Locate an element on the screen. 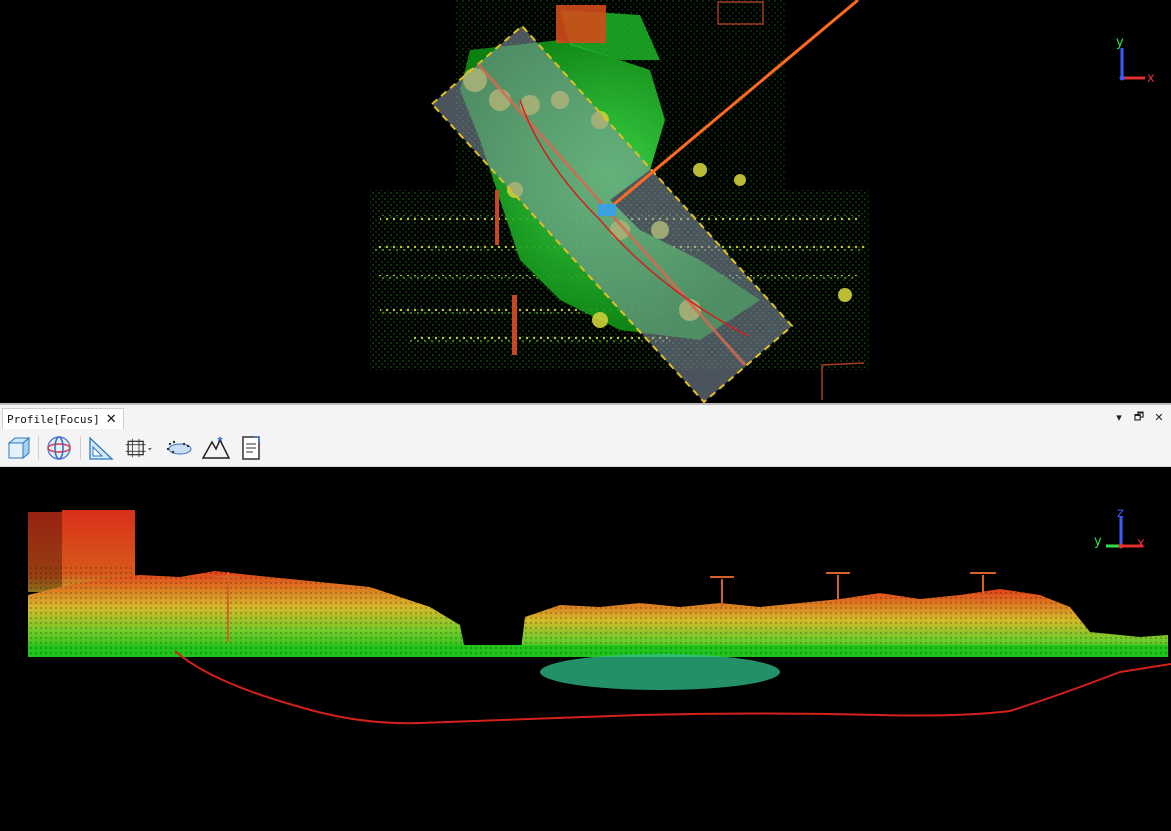 This screenshot has width=1171, height=831. blue-marker is located at coordinates (607, 210).